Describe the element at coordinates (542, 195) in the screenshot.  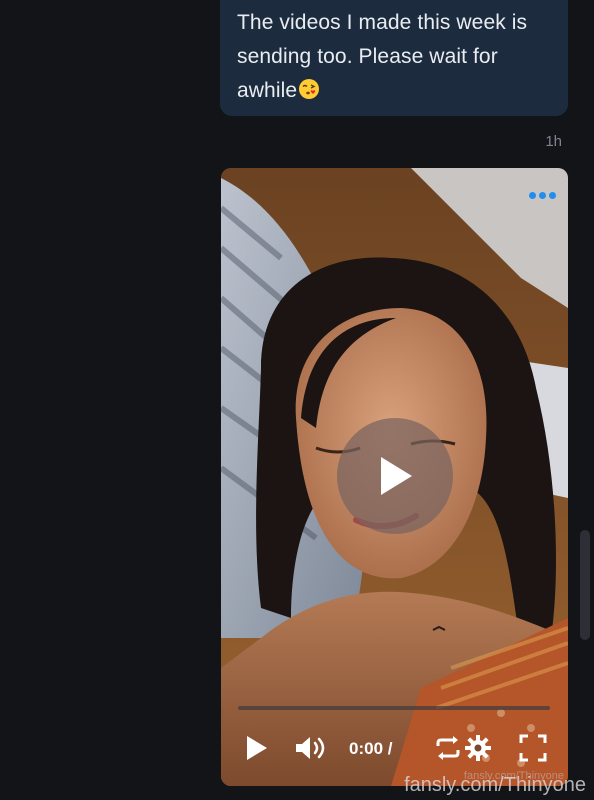
I see `more-options-icon` at that location.